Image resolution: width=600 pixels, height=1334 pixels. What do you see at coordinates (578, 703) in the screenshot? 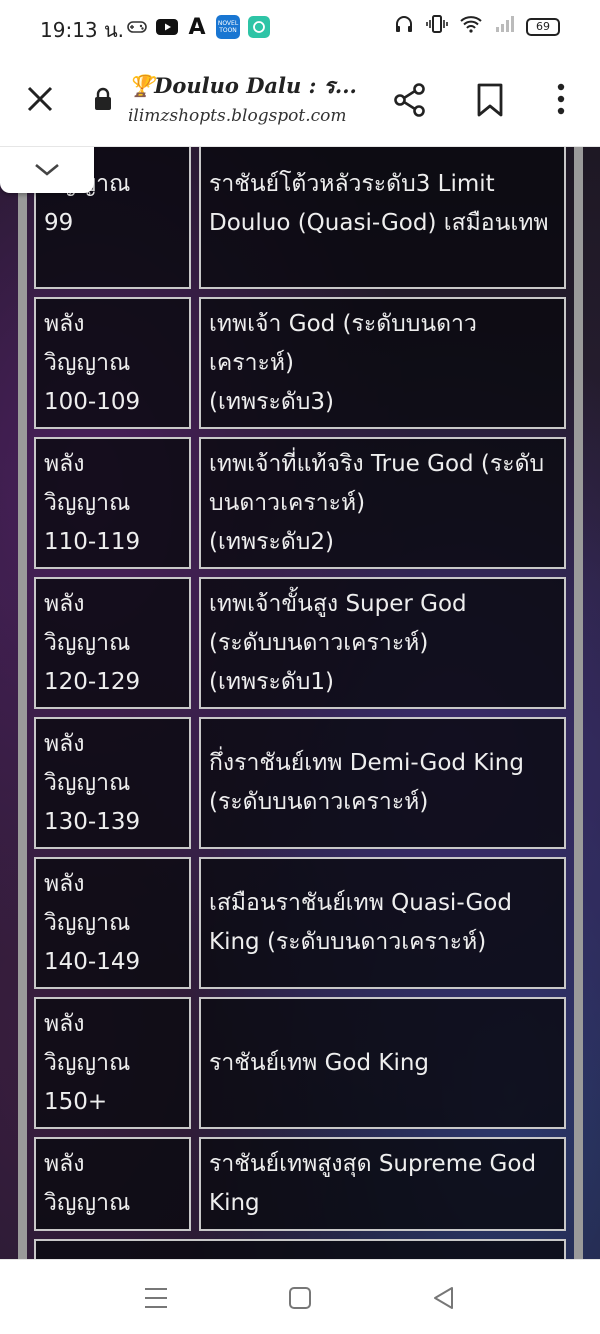
I see `content-frame-right` at bounding box center [578, 703].